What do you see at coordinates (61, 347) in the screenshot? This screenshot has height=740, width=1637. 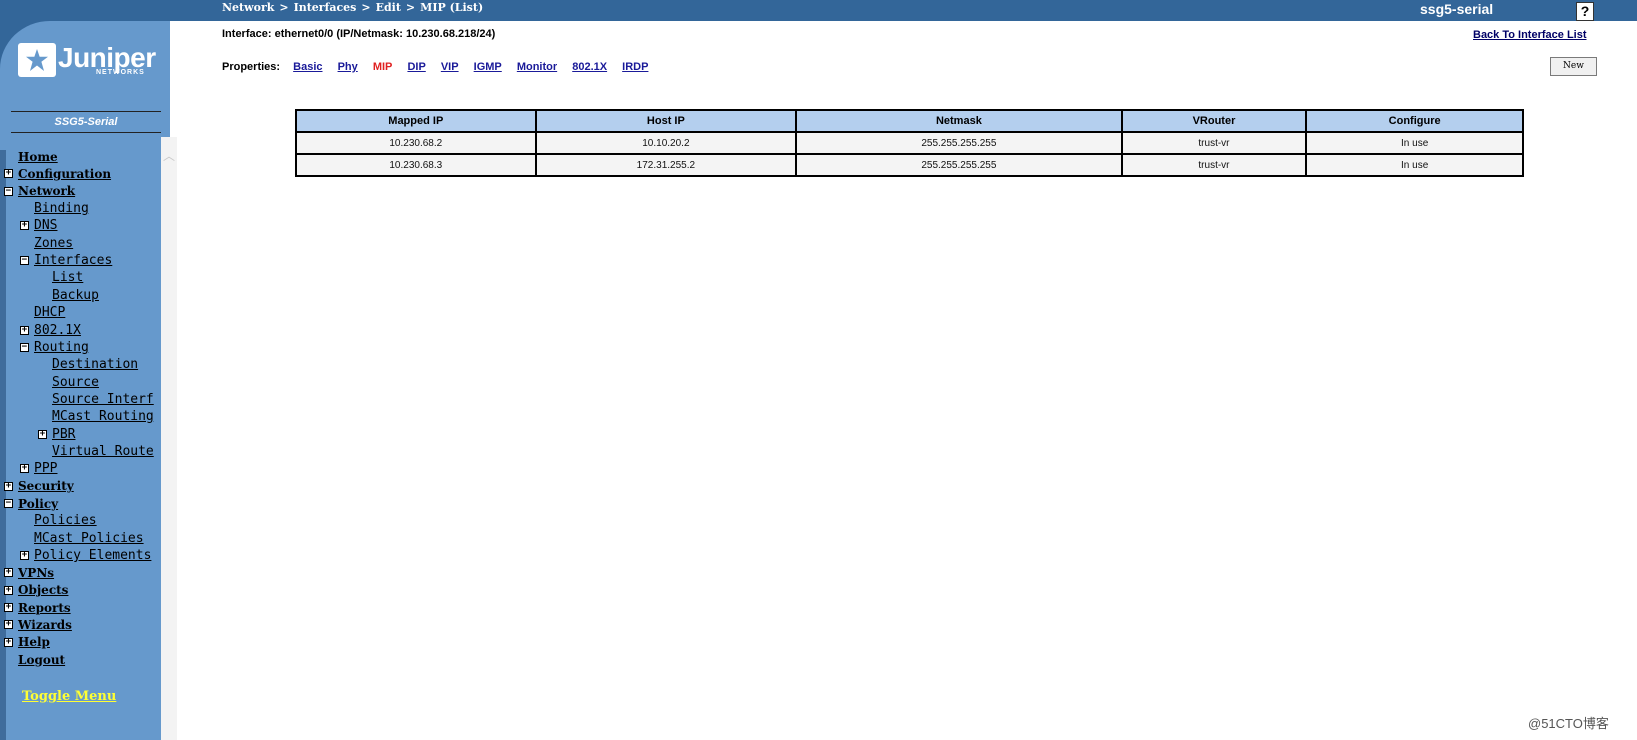 I see `sidebar-item-label: Routing` at bounding box center [61, 347].